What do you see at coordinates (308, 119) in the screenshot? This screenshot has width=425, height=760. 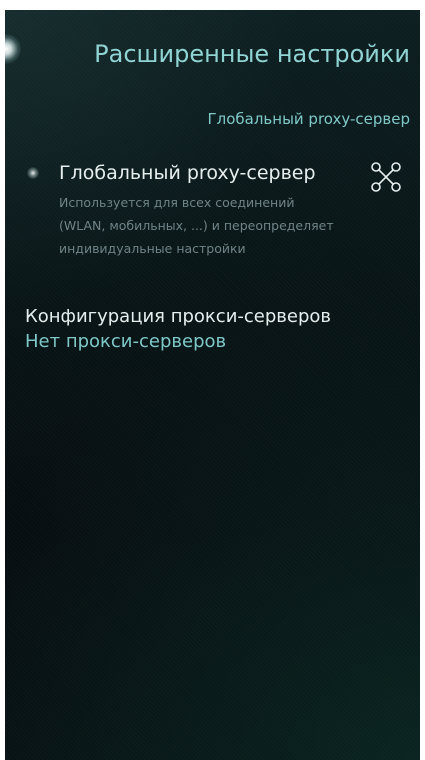 I see `section-header: Глобальный proxy-сервер` at bounding box center [308, 119].